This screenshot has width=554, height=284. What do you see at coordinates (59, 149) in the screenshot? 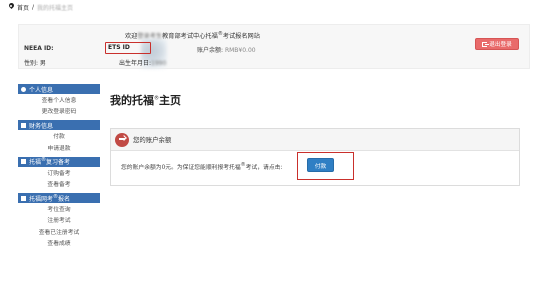
I see `sidebar-item-refund: 申请退款` at bounding box center [59, 149].